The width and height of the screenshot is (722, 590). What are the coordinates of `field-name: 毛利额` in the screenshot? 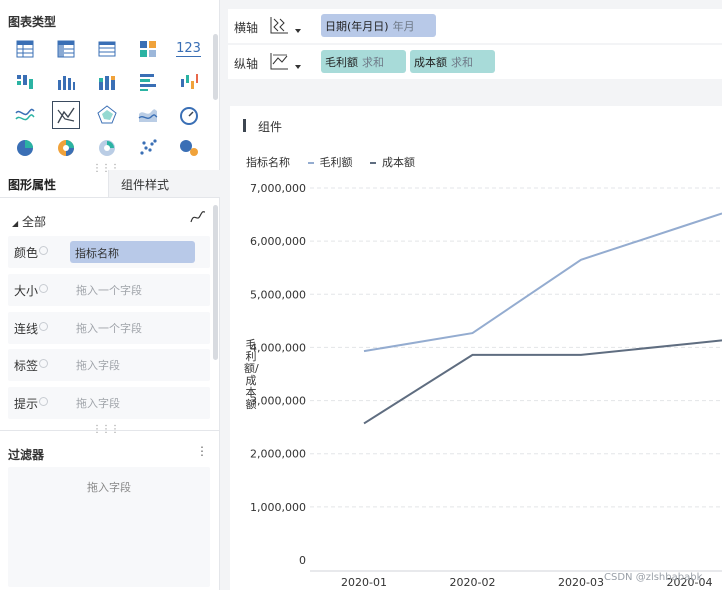 It's located at (341, 62).